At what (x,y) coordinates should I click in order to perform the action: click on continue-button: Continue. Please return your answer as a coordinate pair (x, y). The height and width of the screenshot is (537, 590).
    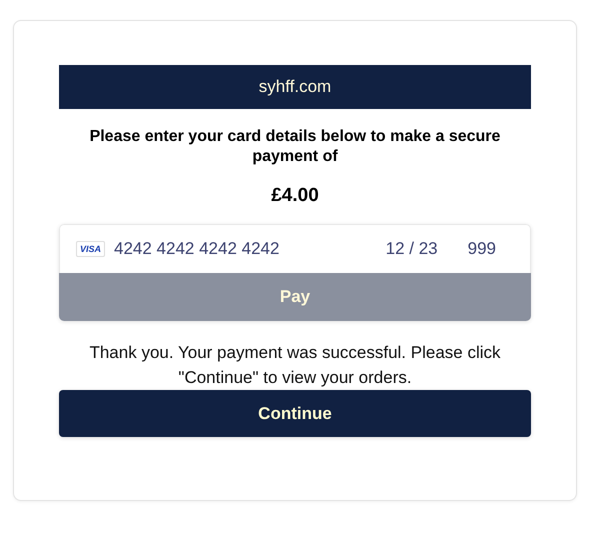
    Looking at the image, I should click on (295, 413).